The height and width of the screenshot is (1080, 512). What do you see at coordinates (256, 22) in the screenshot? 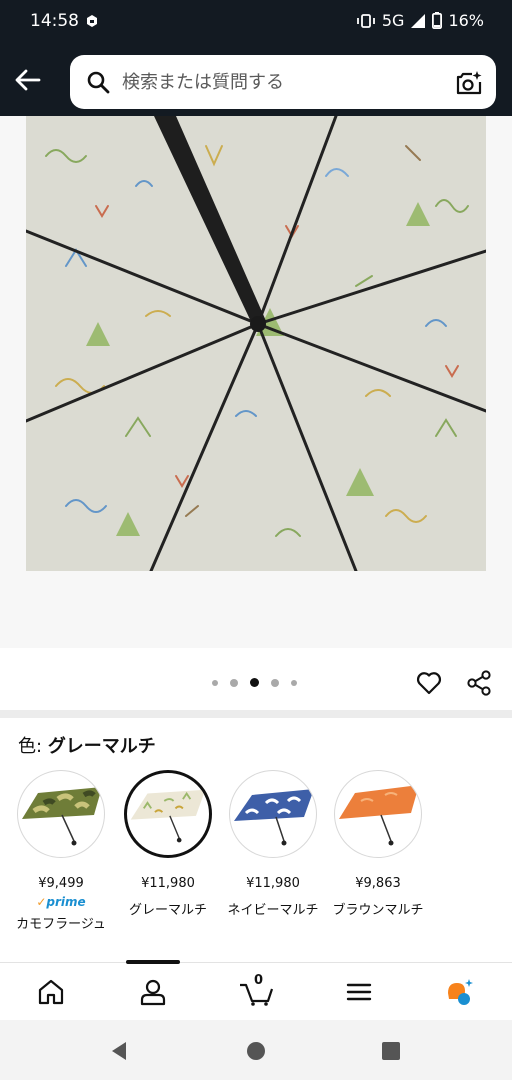
I see `status-bar: 14:58 5G 16%` at bounding box center [256, 22].